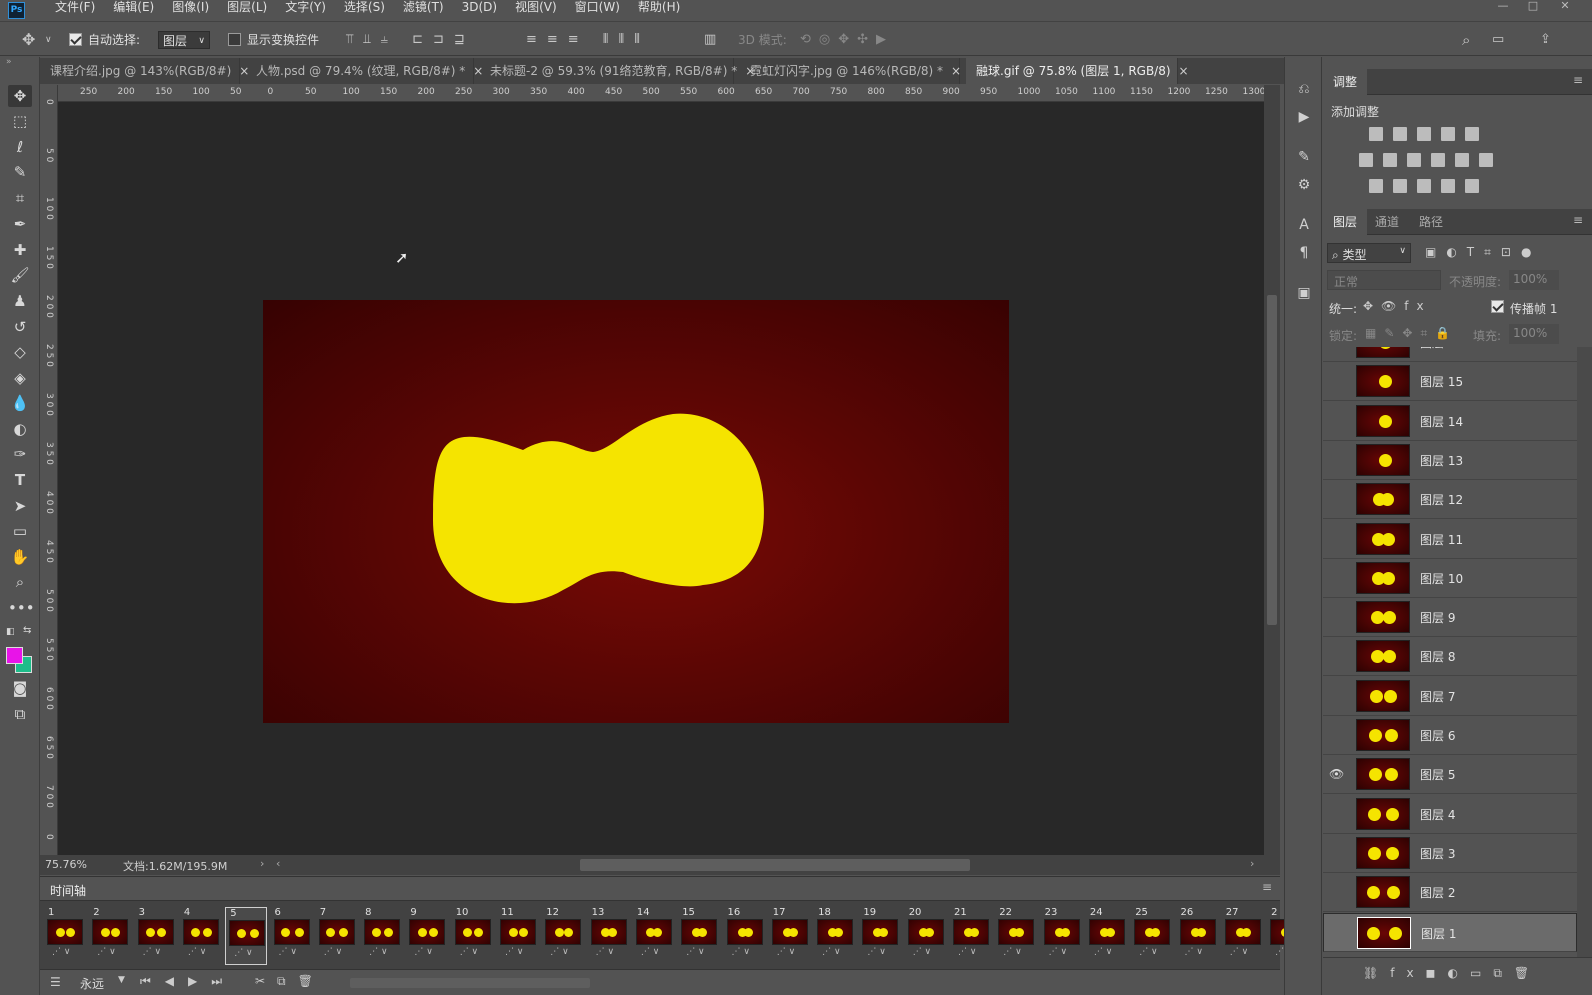  What do you see at coordinates (427, 936) in the screenshot?
I see `timeline-frame: 9 ⋰ ∨` at bounding box center [427, 936].